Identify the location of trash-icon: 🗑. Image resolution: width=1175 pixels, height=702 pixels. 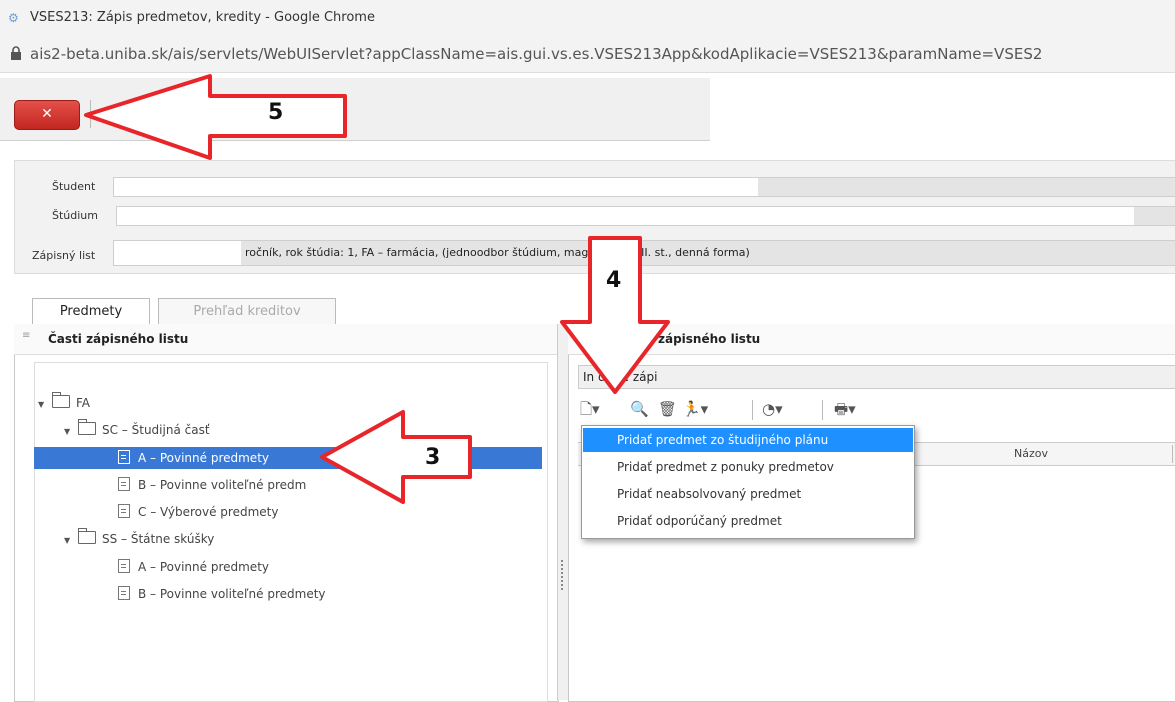
(667, 409).